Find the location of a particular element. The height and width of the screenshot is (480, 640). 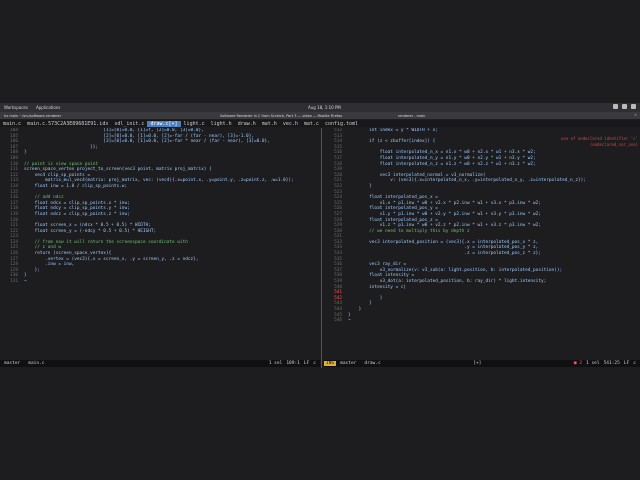

window-title-right-text: renderer - main is located at coordinates (412, 115).